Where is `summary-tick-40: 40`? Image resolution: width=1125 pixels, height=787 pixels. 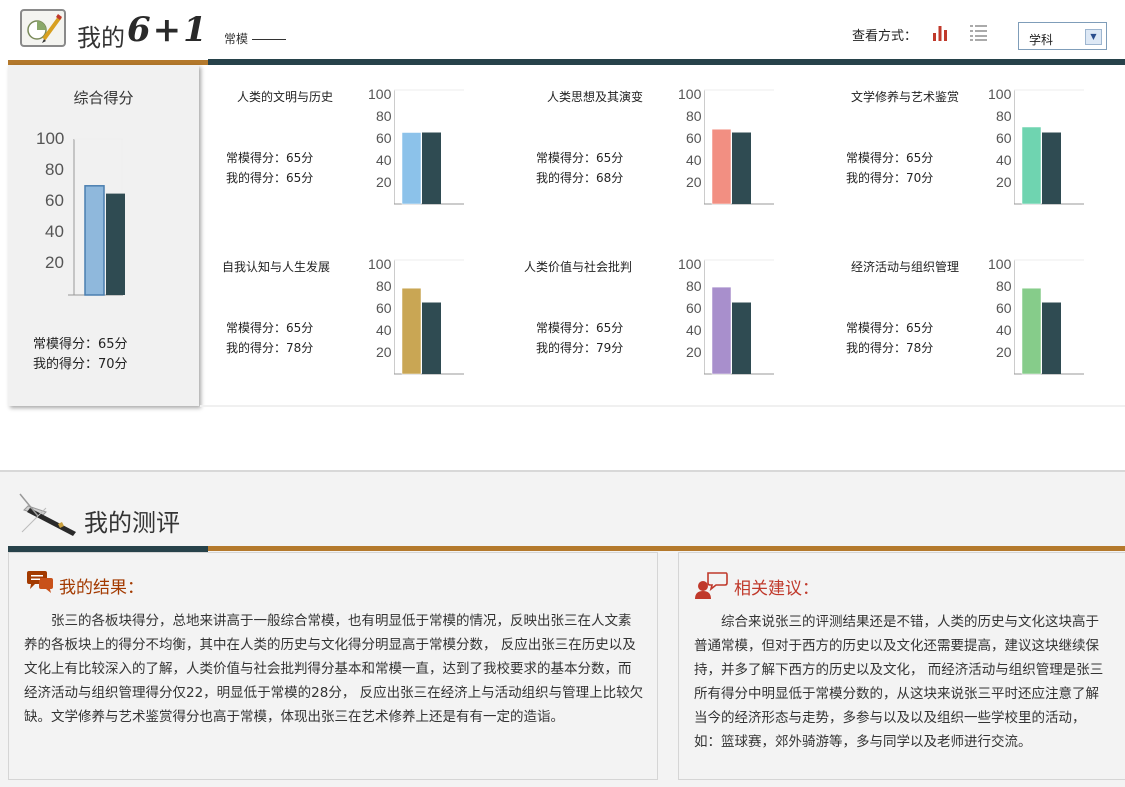
summary-tick-40: 40 is located at coordinates (54, 231).